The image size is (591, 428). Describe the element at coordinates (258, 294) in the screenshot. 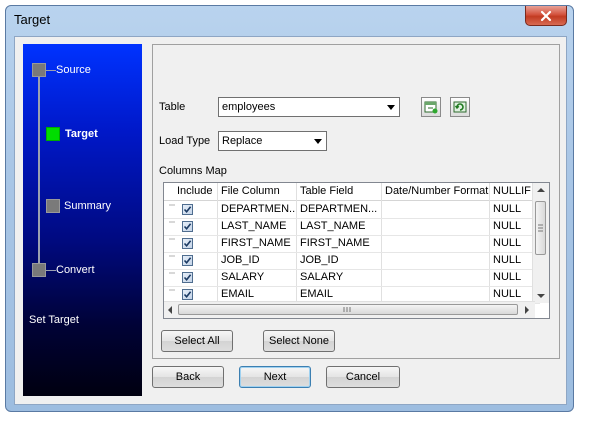

I see `cell-file-column: EMAIL` at that location.